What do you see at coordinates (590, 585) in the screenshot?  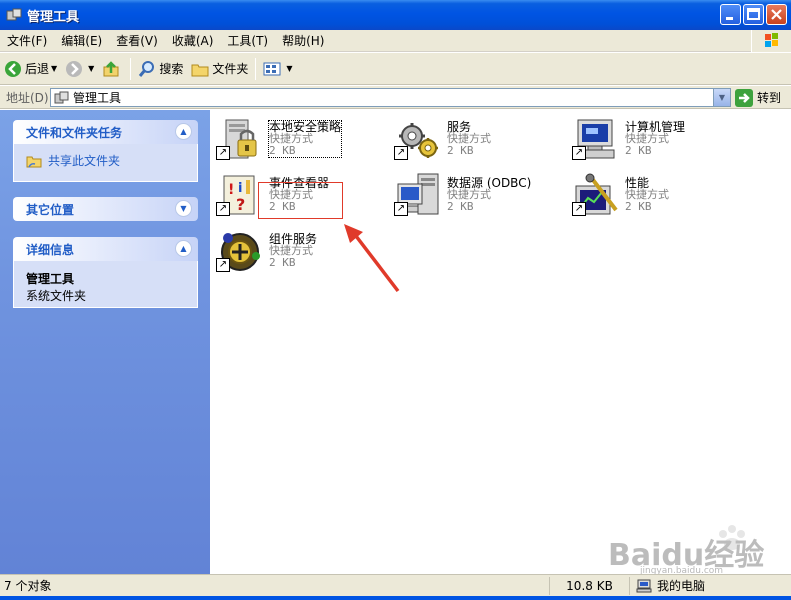 I see `status-size: 10.8 KB` at bounding box center [590, 585].